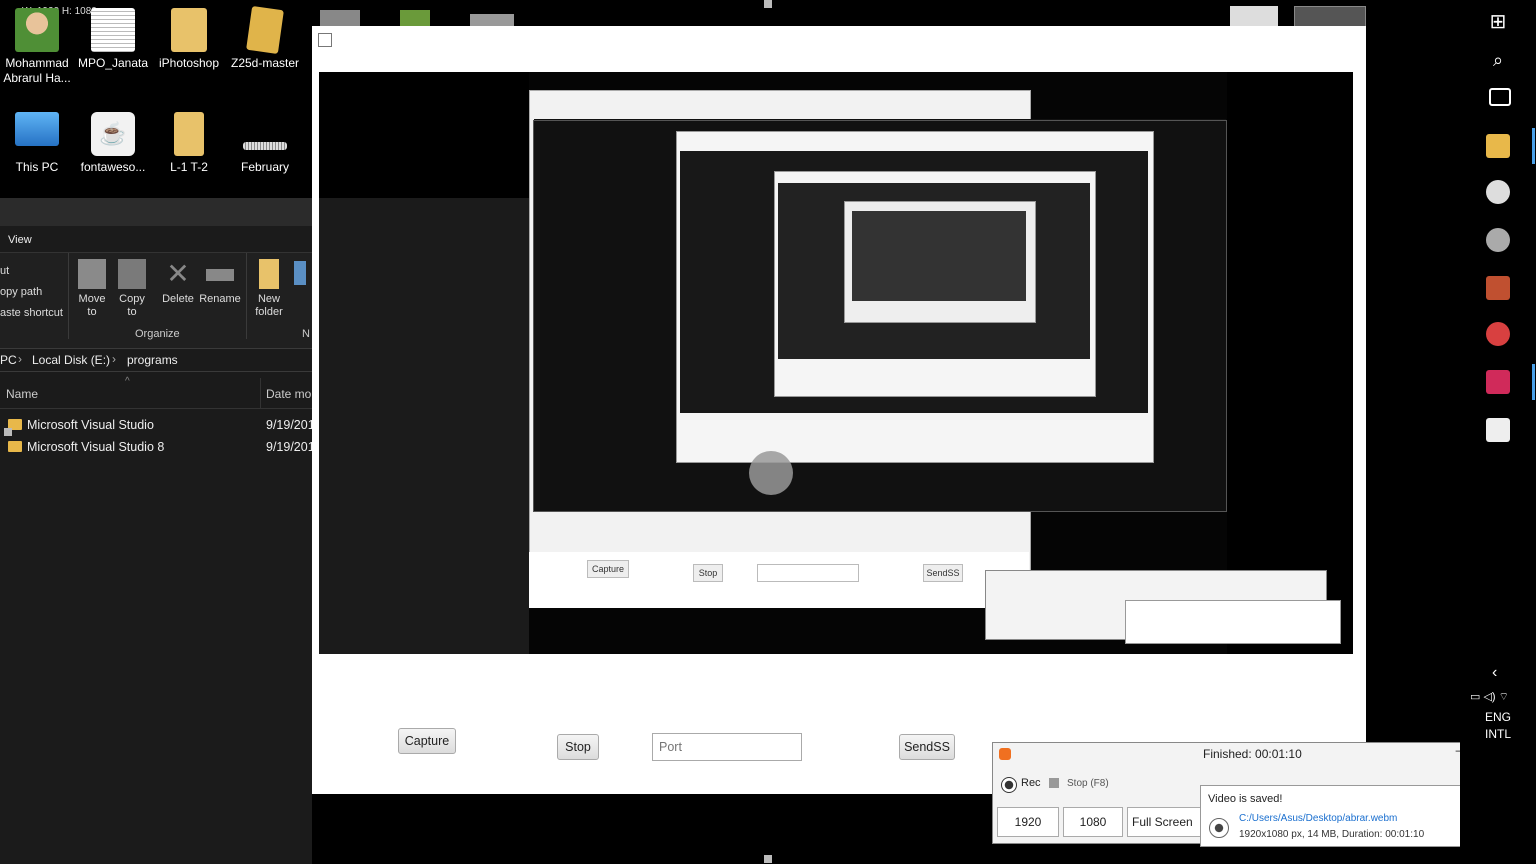  I want to click on video-file-icon, so click(1219, 828).